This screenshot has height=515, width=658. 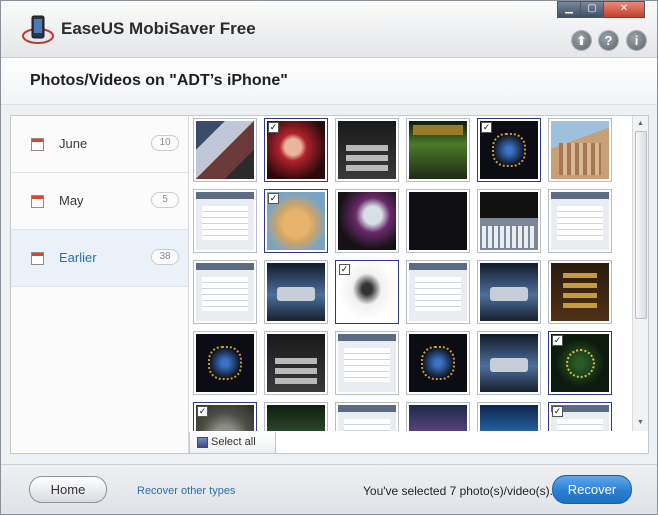 I want to click on sidebar-item-june: June 10, so click(x=99, y=144).